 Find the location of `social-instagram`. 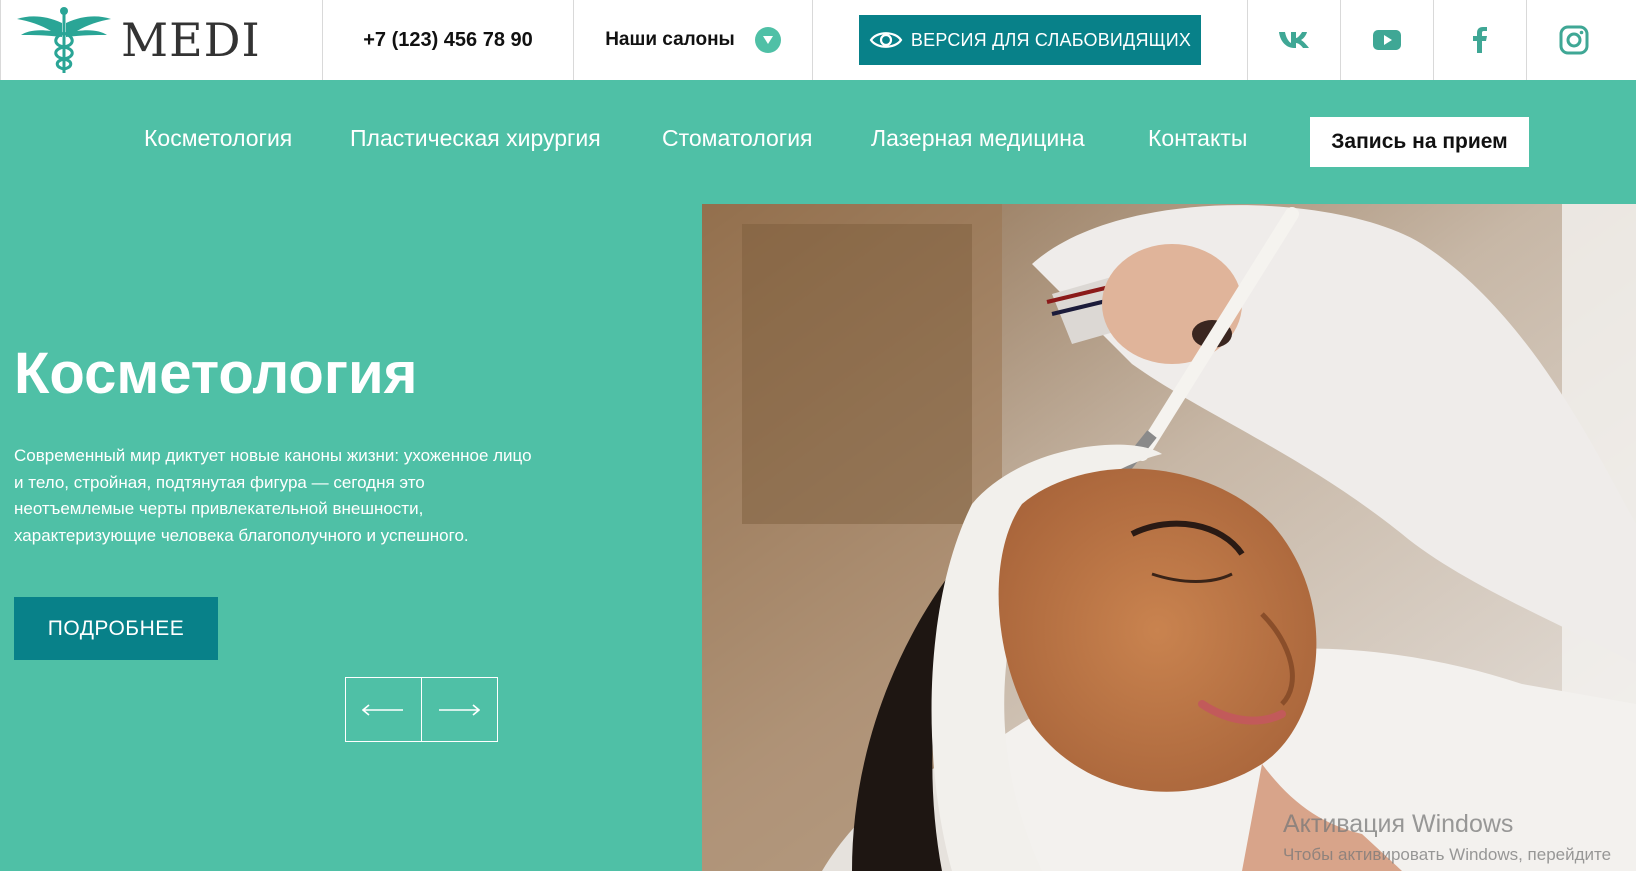

social-instagram is located at coordinates (1573, 40).